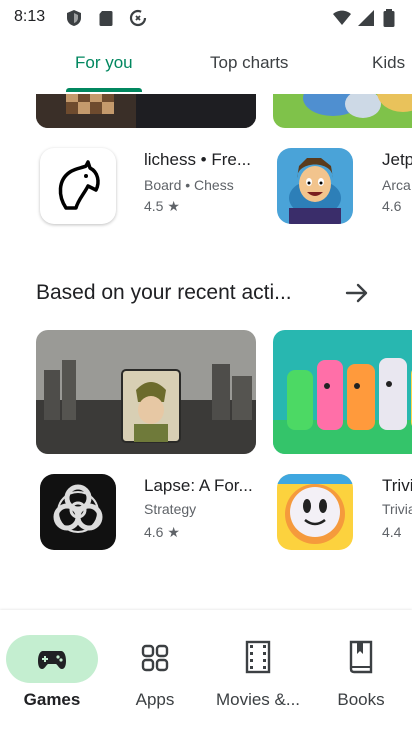  I want to click on trivia-icon, so click(315, 512).